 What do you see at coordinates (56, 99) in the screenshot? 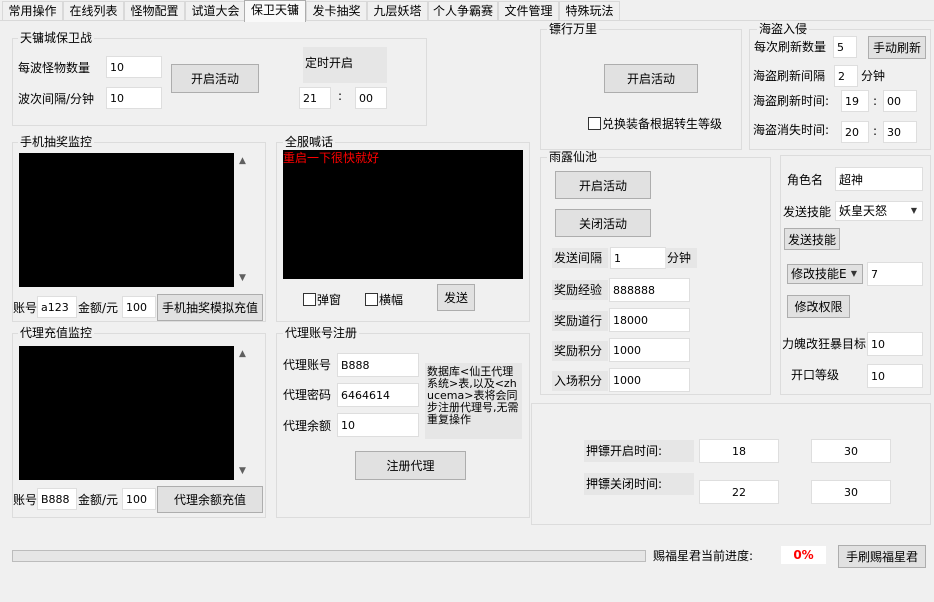
I see `wave-interval-label: 波次间隔/分钟` at bounding box center [56, 99].